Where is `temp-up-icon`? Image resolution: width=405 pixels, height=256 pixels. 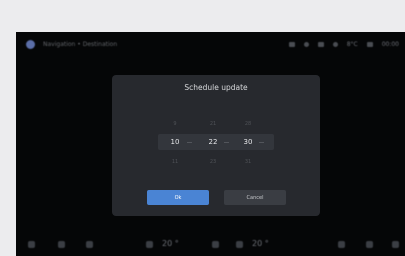
temp-up-icon is located at coordinates (239, 244).